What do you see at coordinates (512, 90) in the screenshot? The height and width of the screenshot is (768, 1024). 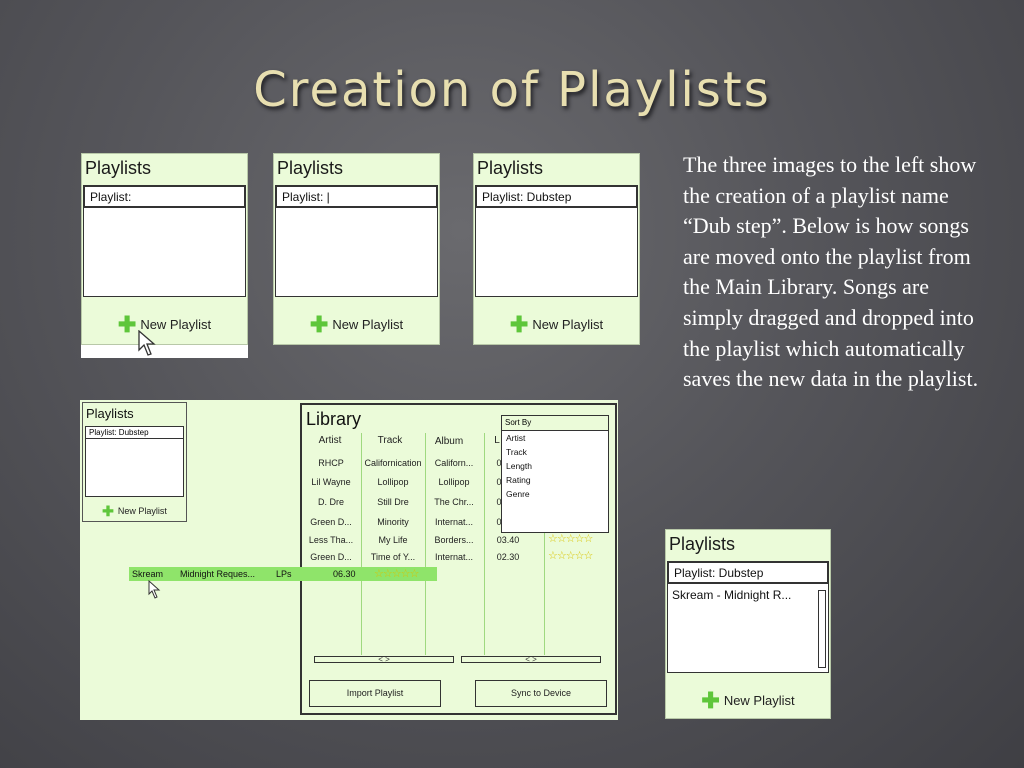 I see `slide-title: Creation of Playlists` at bounding box center [512, 90].